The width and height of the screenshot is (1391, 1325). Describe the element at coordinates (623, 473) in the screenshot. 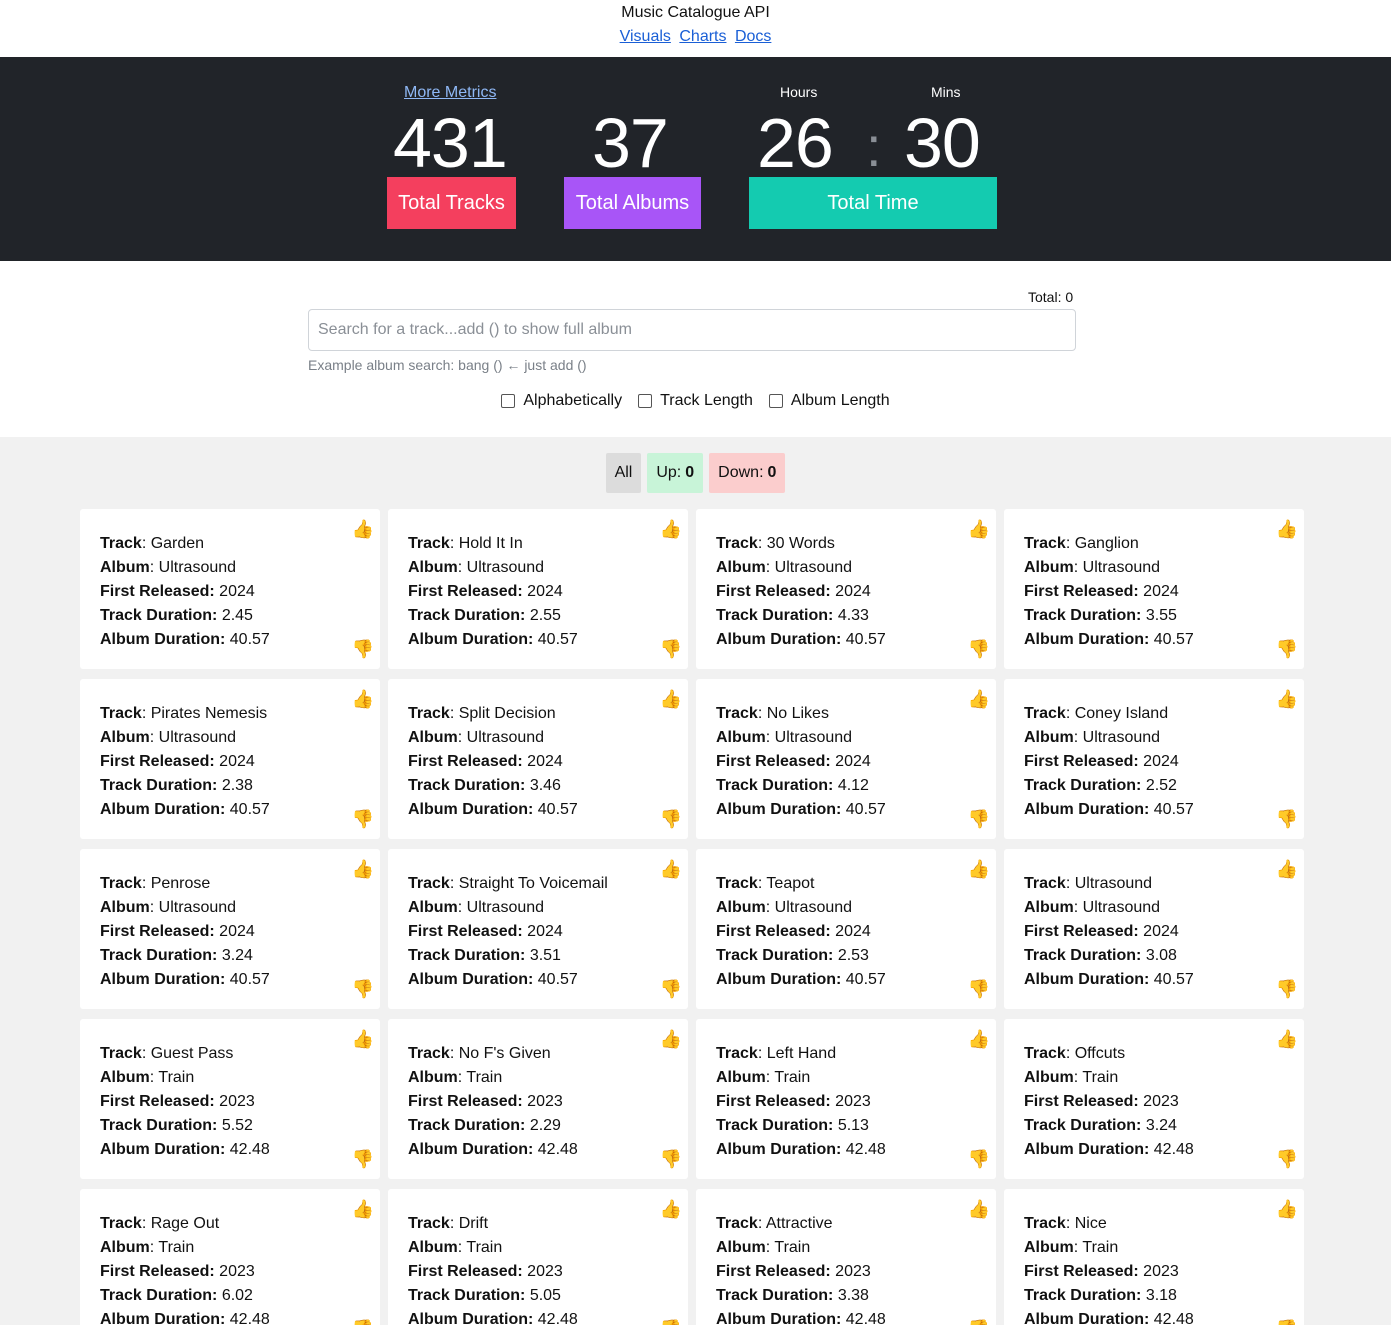

I see `filter-all-tab: All` at that location.